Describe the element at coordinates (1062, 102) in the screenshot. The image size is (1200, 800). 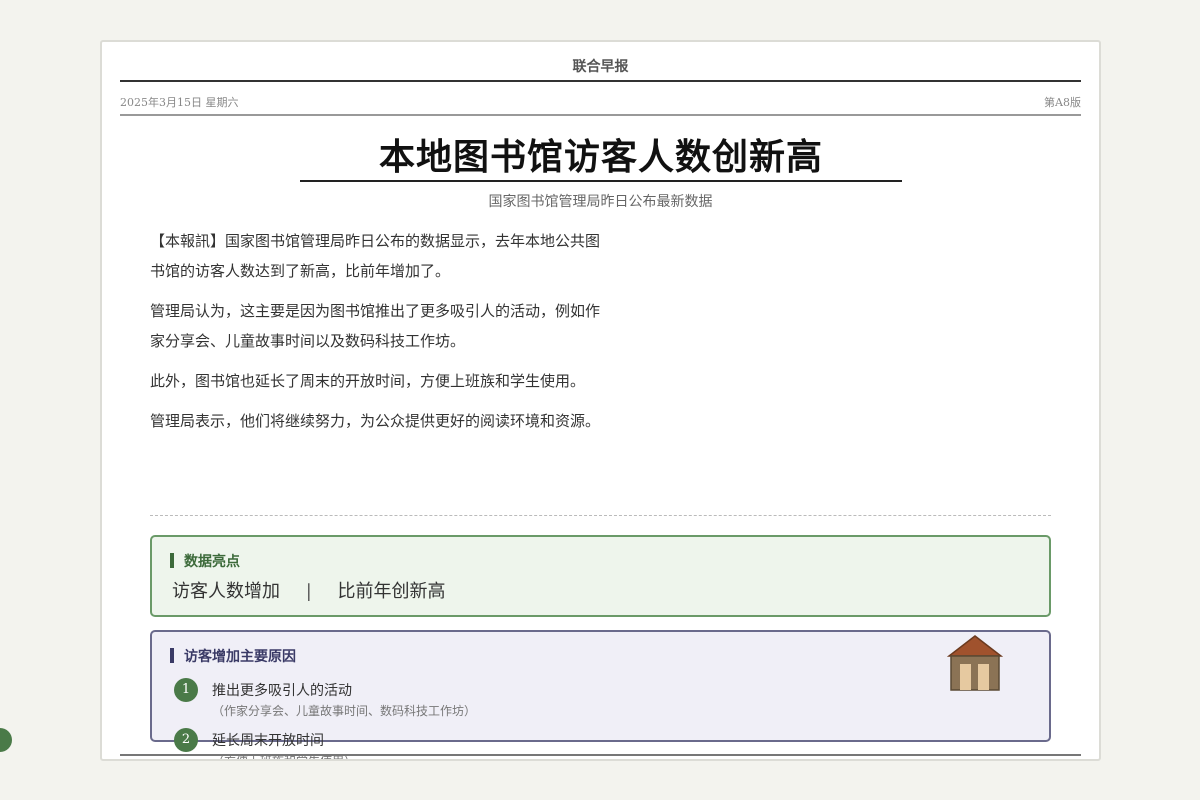
I see `page-number: 第A8版` at that location.